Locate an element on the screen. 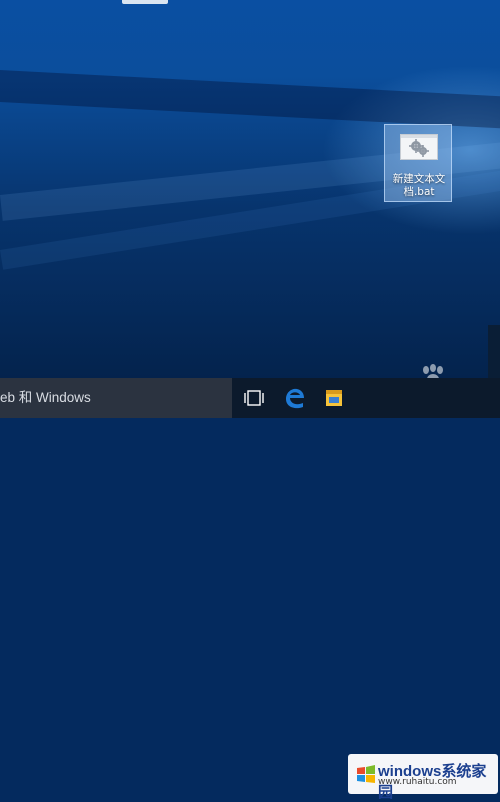  edge-browser-button is located at coordinates (294, 398).